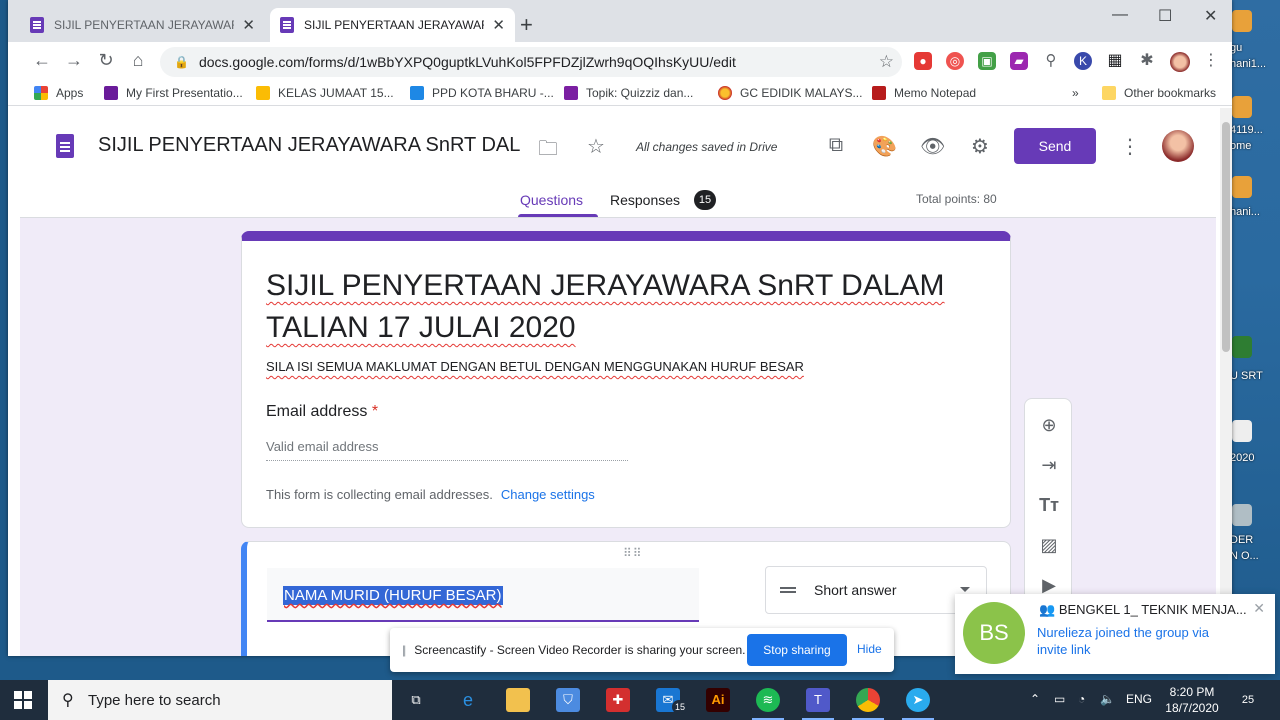 This screenshot has height=720, width=1280. Describe the element at coordinates (1147, 61) in the screenshot. I see `extensions-puzzle-icon: ✱` at that location.